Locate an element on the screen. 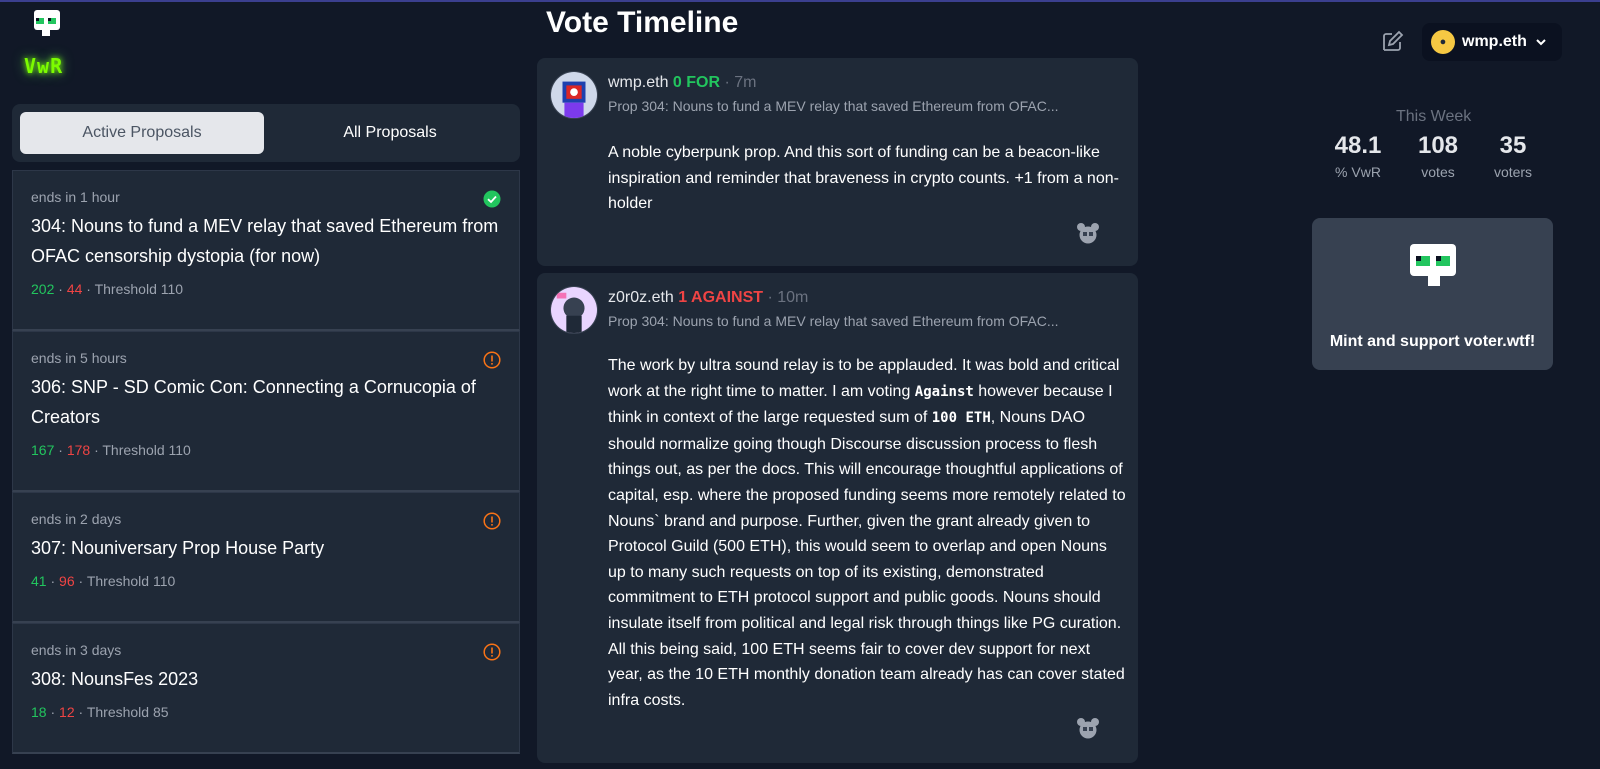 This screenshot has width=1600, height=769. proposal-stats: 202 · 44 · Threshold 110 is located at coordinates (107, 289).